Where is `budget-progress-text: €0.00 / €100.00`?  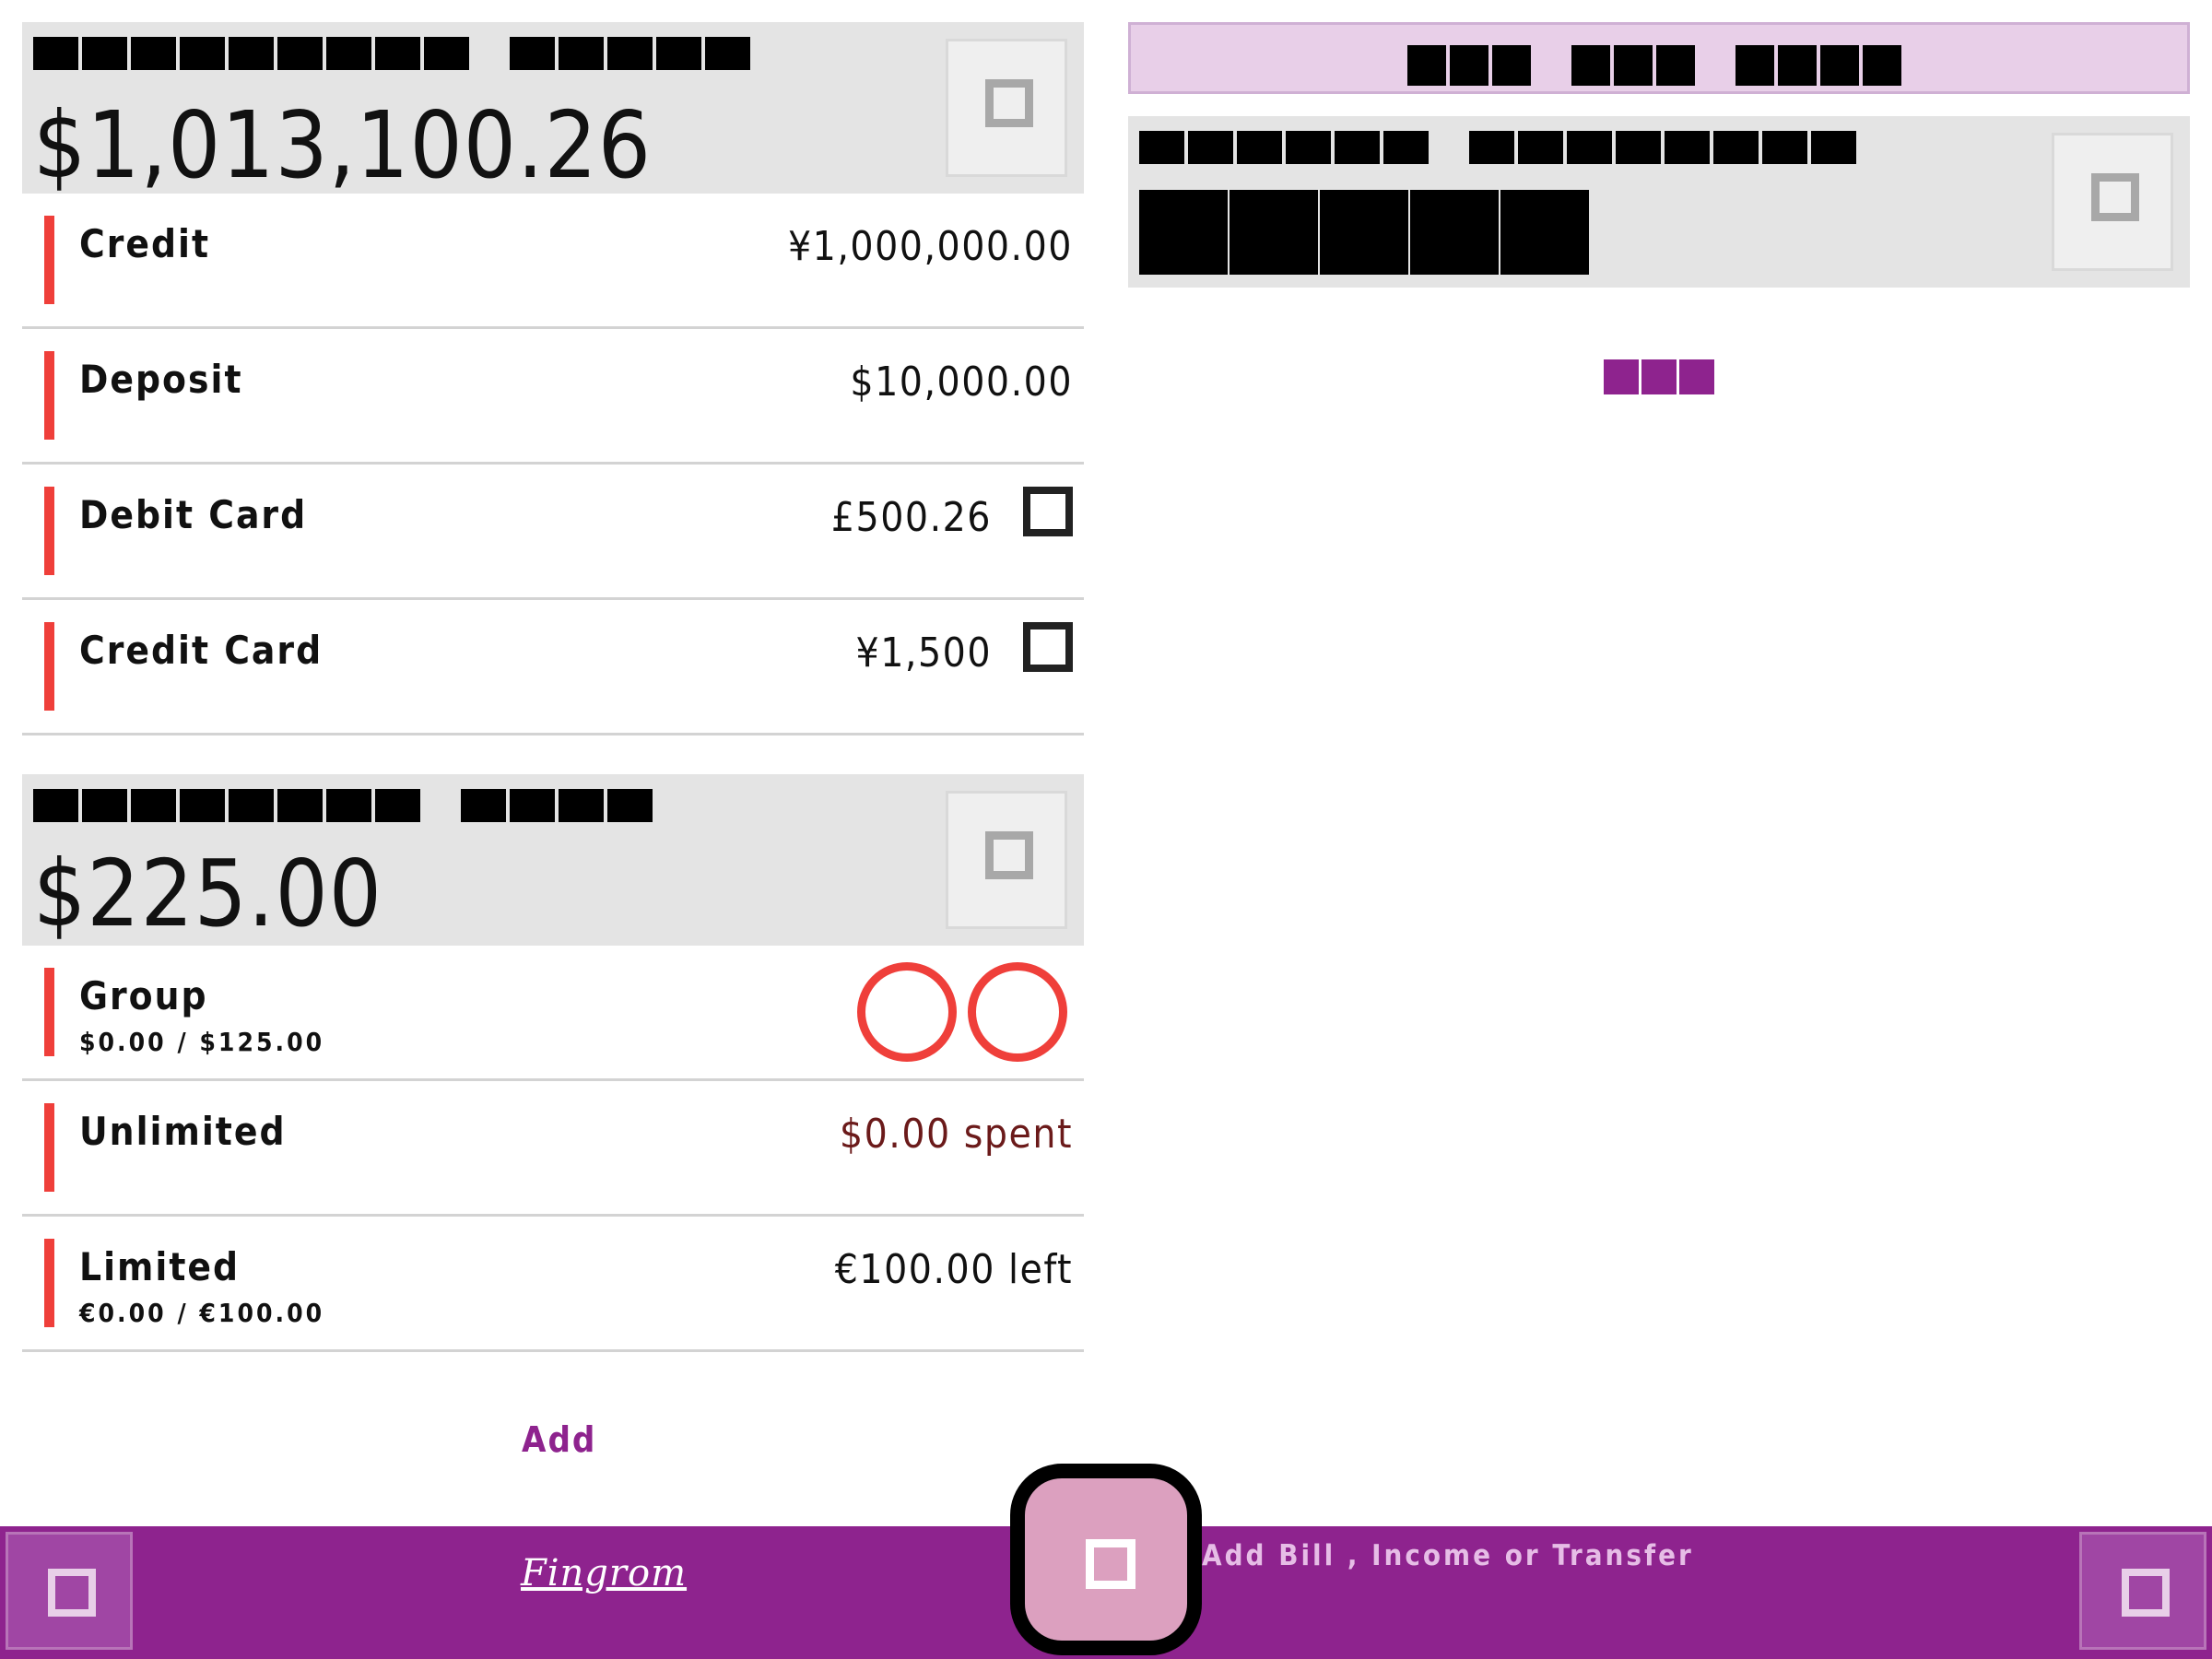
budget-progress-text: €0.00 / €100.00 is located at coordinates (202, 1313).